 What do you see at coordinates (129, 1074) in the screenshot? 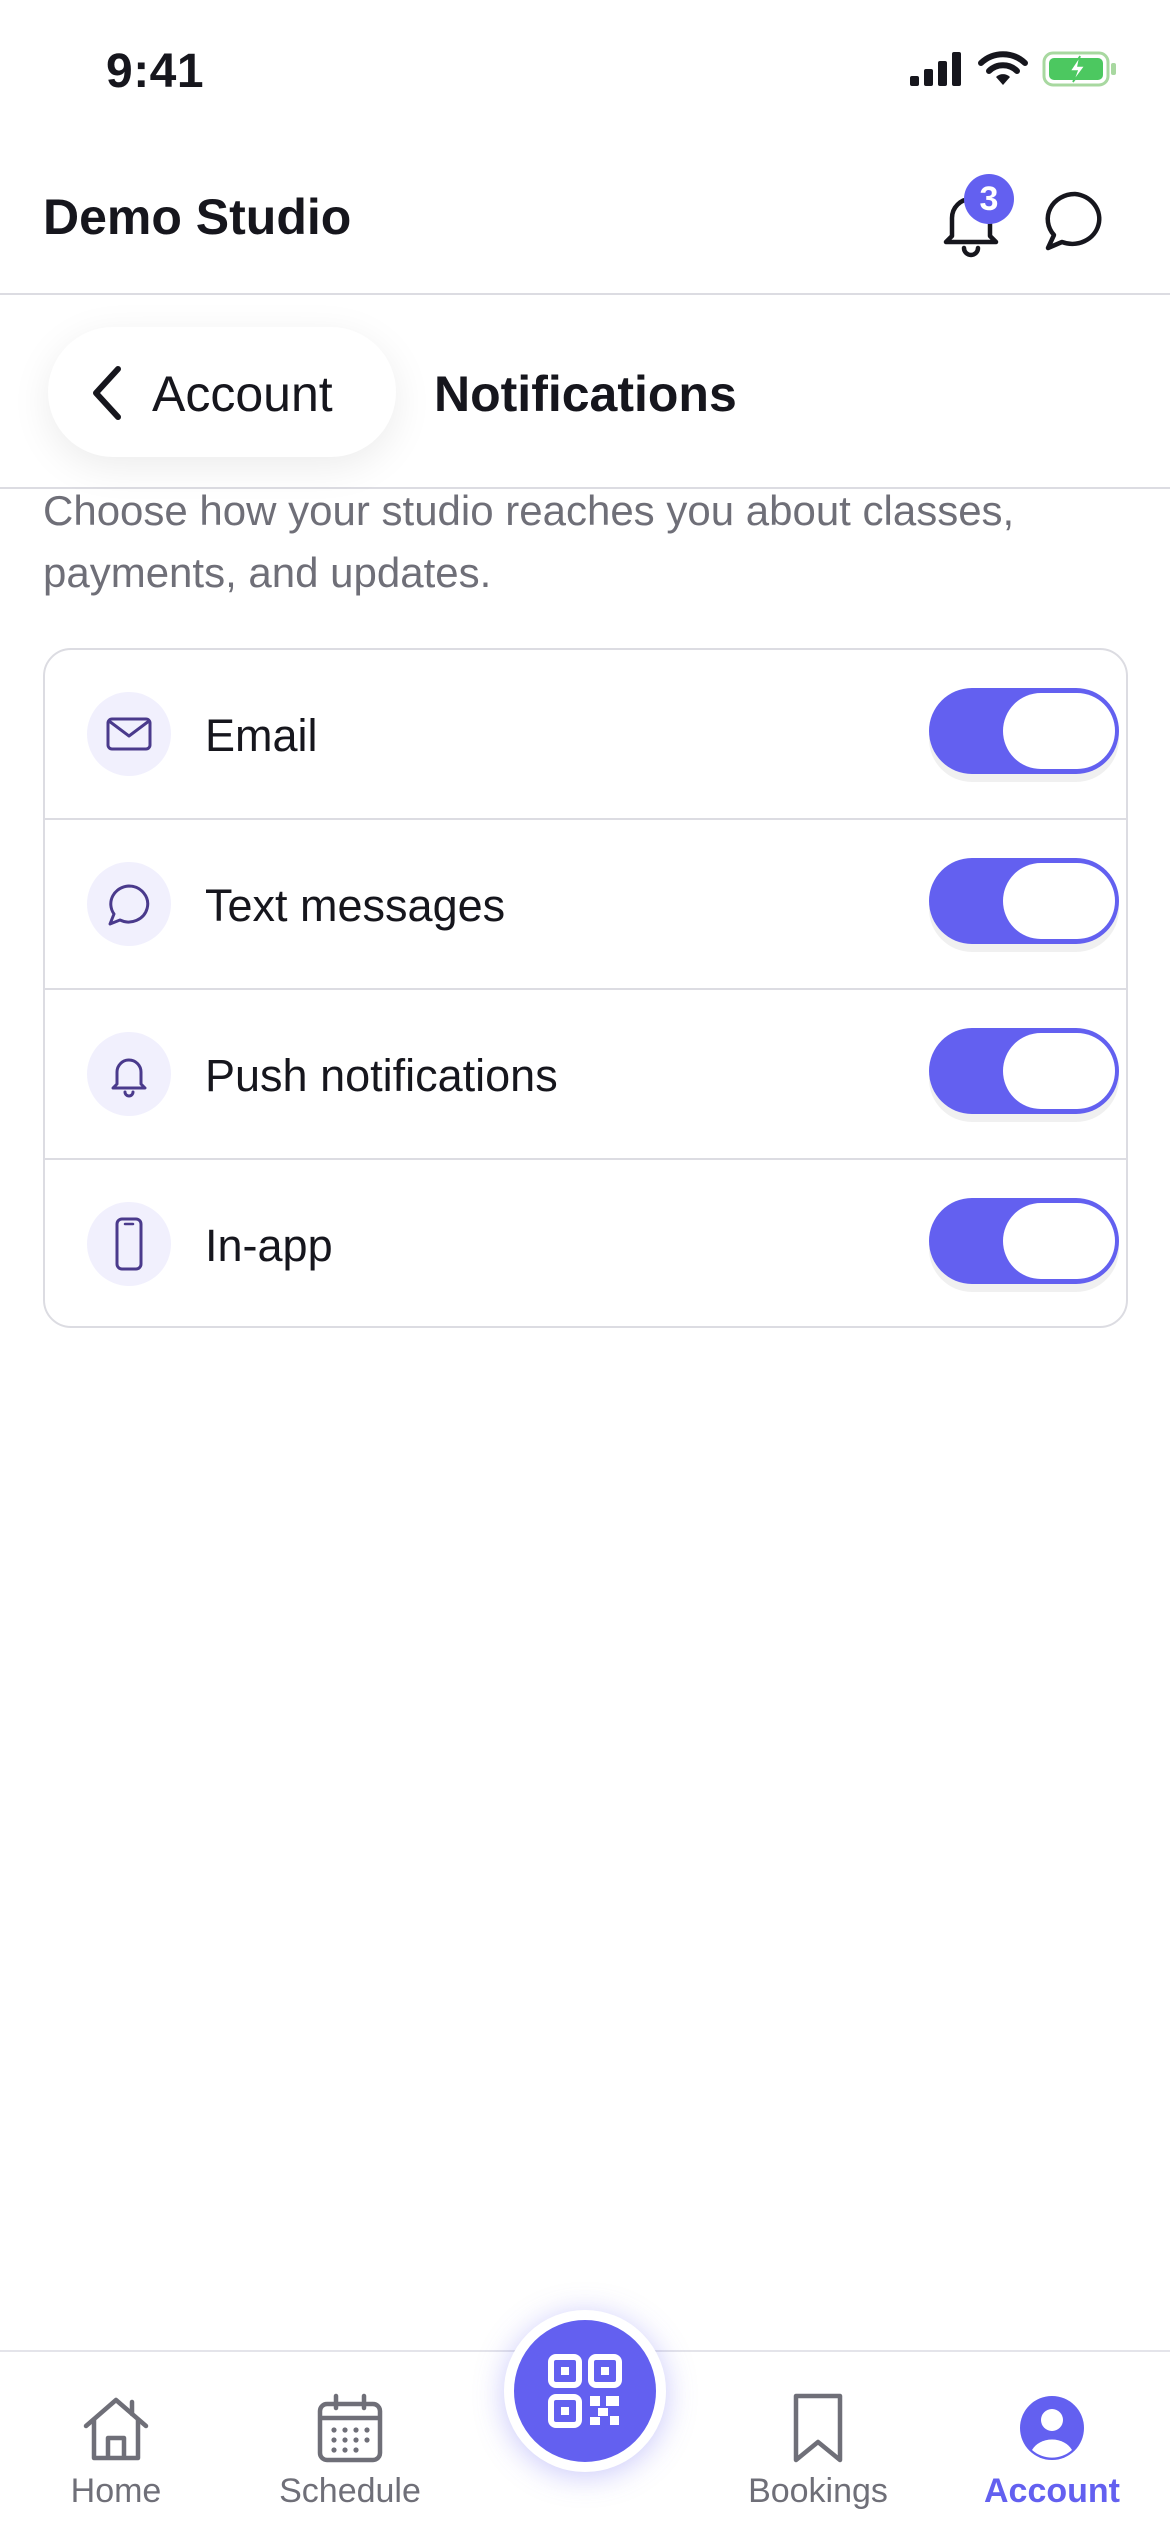
I see `bell-icon` at bounding box center [129, 1074].